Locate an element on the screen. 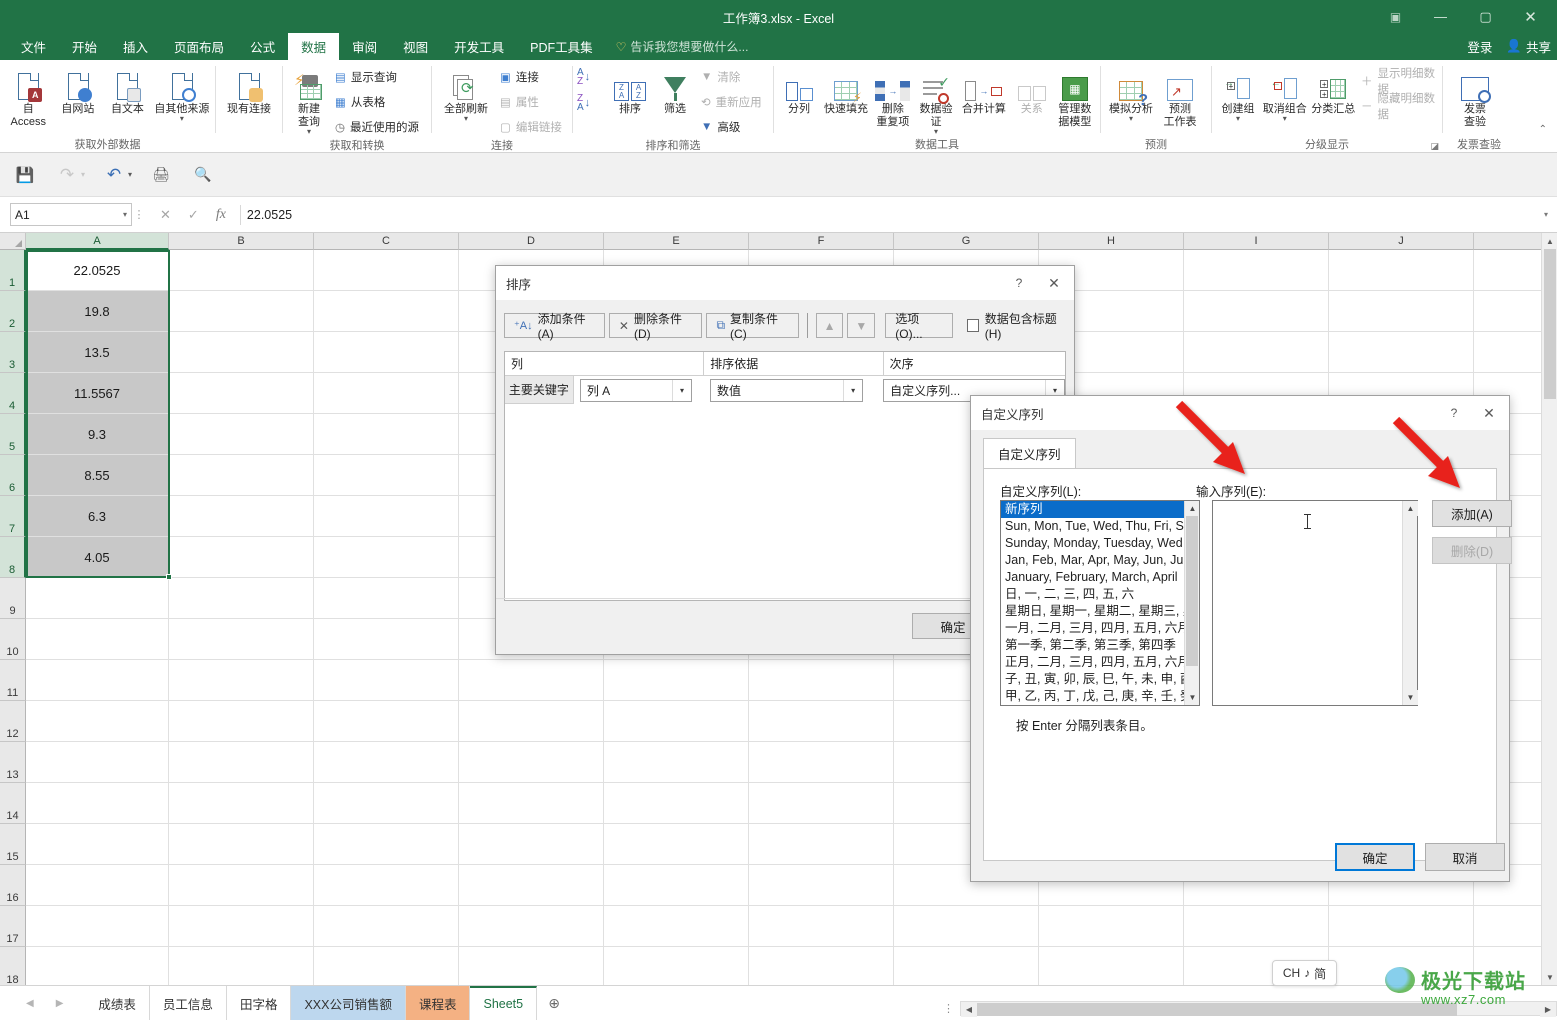 This screenshot has width=1557, height=1020. my-data-has-headers-row: 数据包含标题(H) is located at coordinates (1016, 325).